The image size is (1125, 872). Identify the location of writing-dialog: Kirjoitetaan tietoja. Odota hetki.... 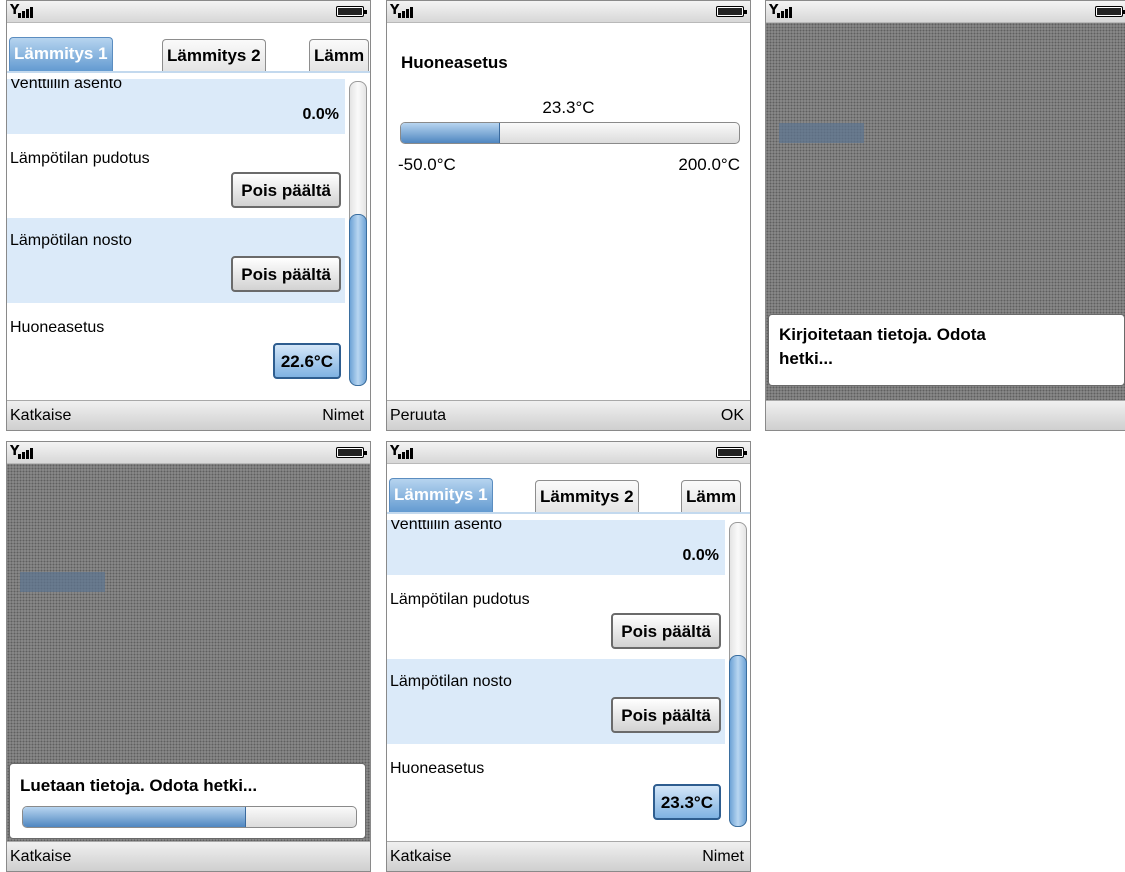
(946, 350).